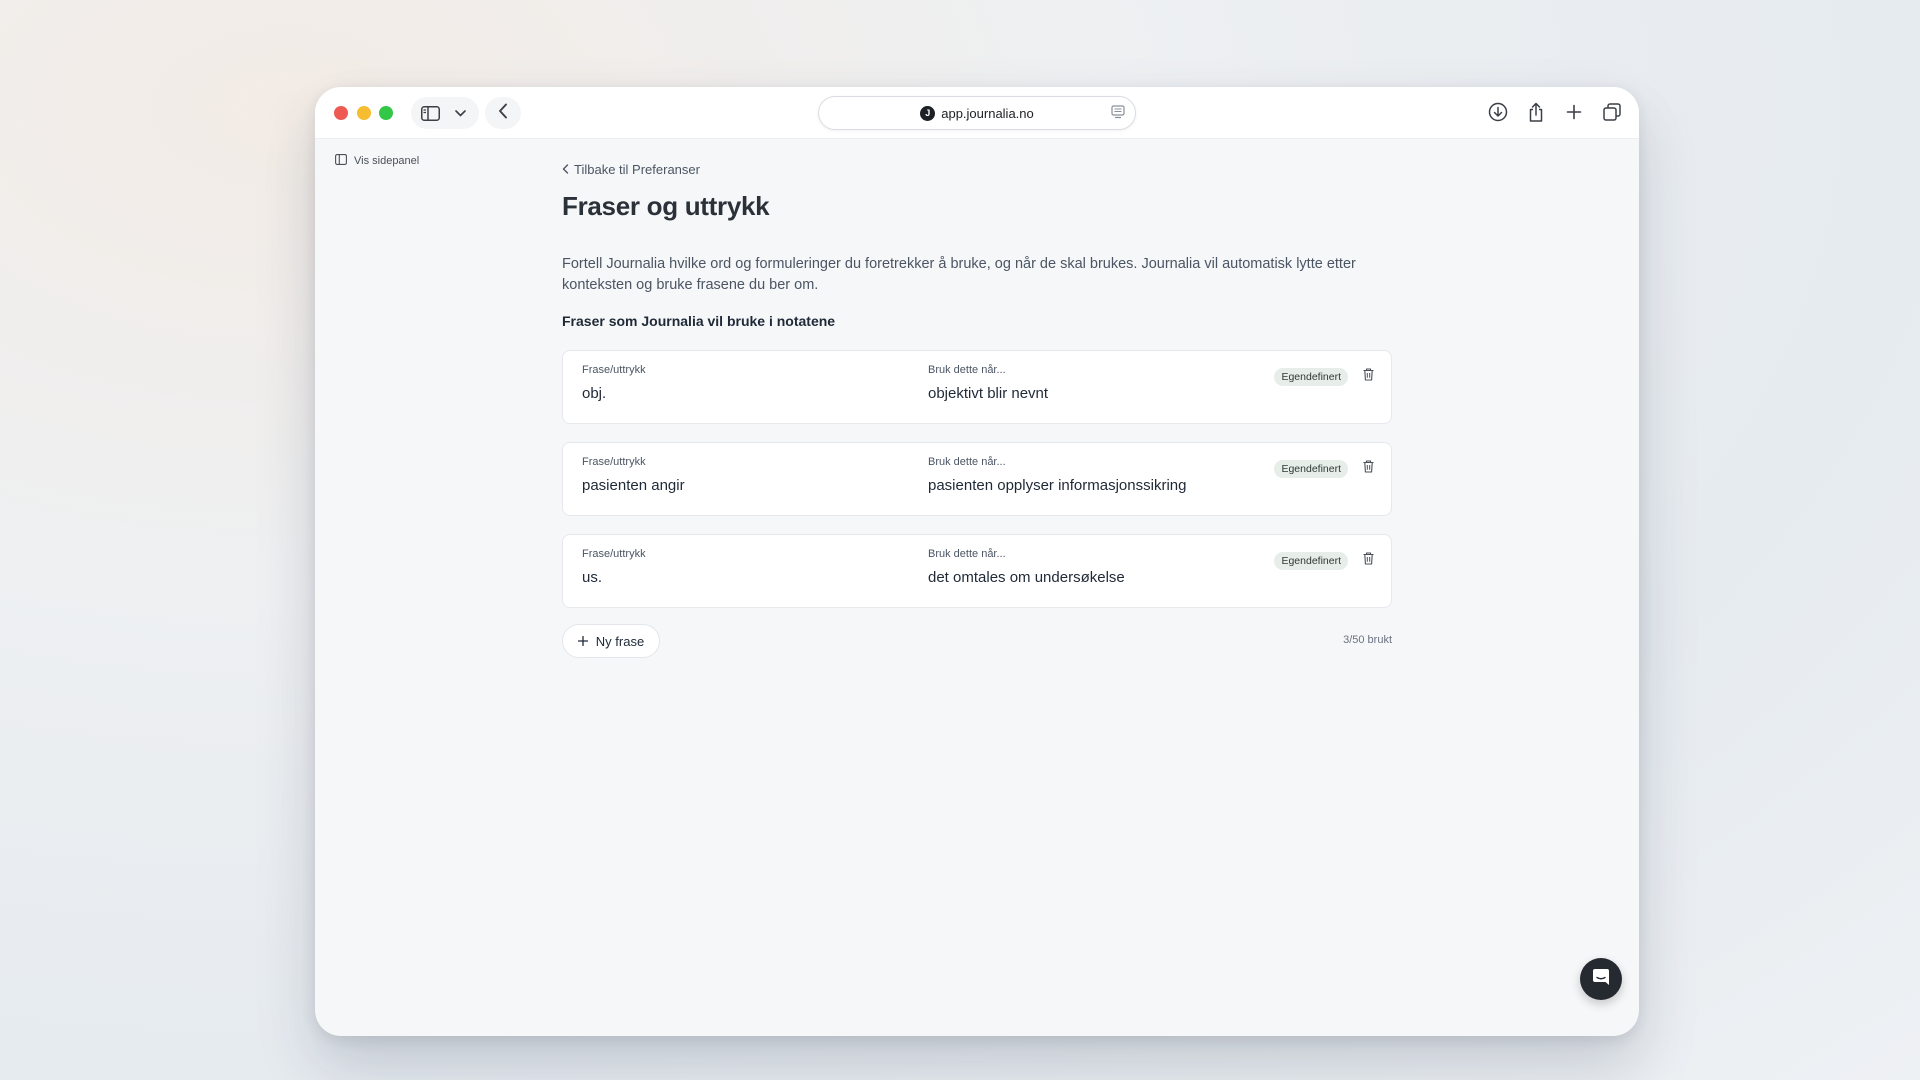 This screenshot has width=1920, height=1080. Describe the element at coordinates (988, 393) in the screenshot. I see `when-input: objektivt blir nevnt` at that location.